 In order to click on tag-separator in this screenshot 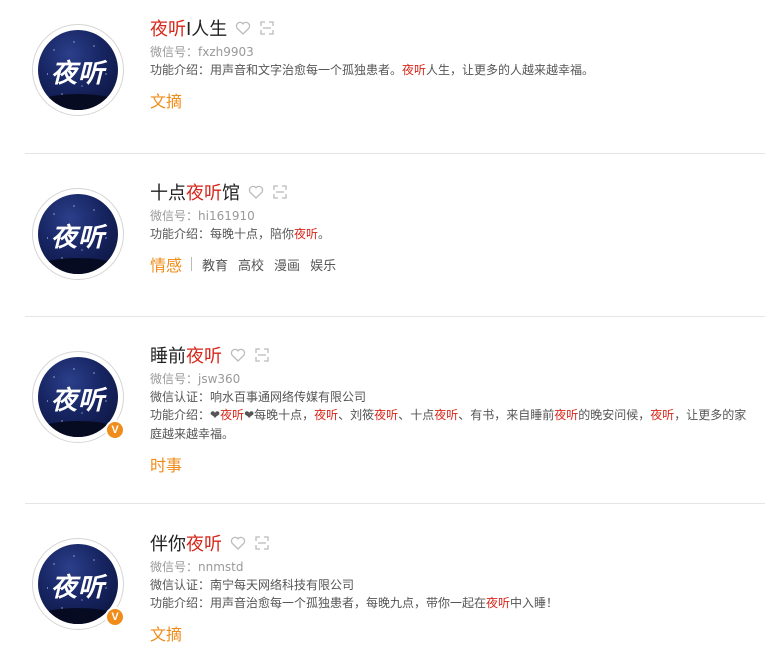, I will do `click(192, 264)`.